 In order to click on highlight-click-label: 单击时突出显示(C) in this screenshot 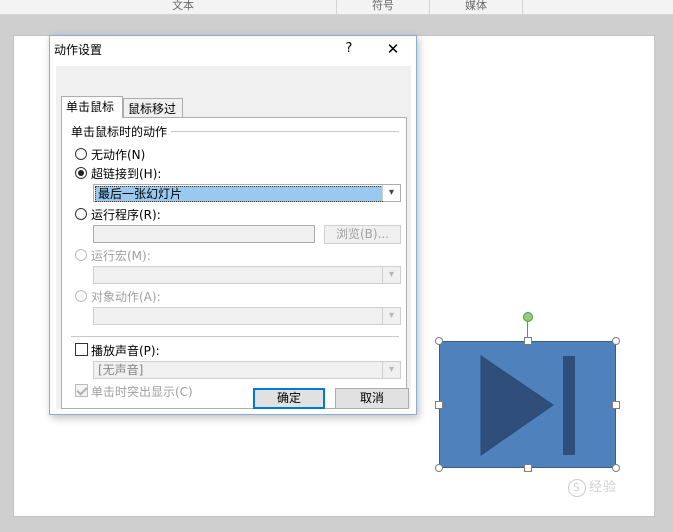, I will do `click(142, 392)`.